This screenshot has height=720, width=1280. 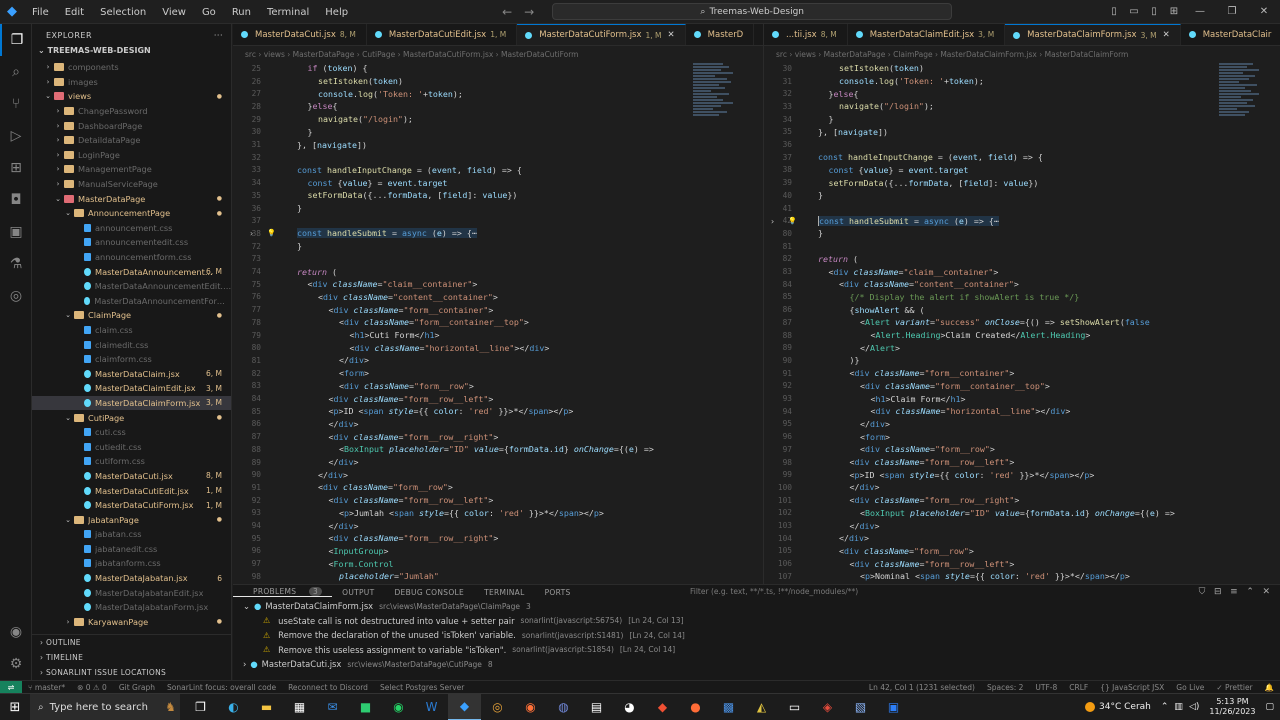 What do you see at coordinates (131, 82) in the screenshot?
I see `tree-folder: › images` at bounding box center [131, 82].